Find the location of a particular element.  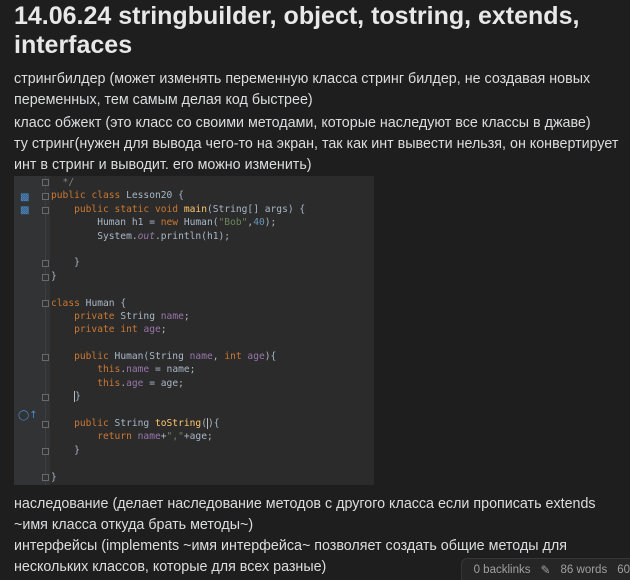

editor-gutter: ▩ ▩ ◯↑ is located at coordinates (32, 330).